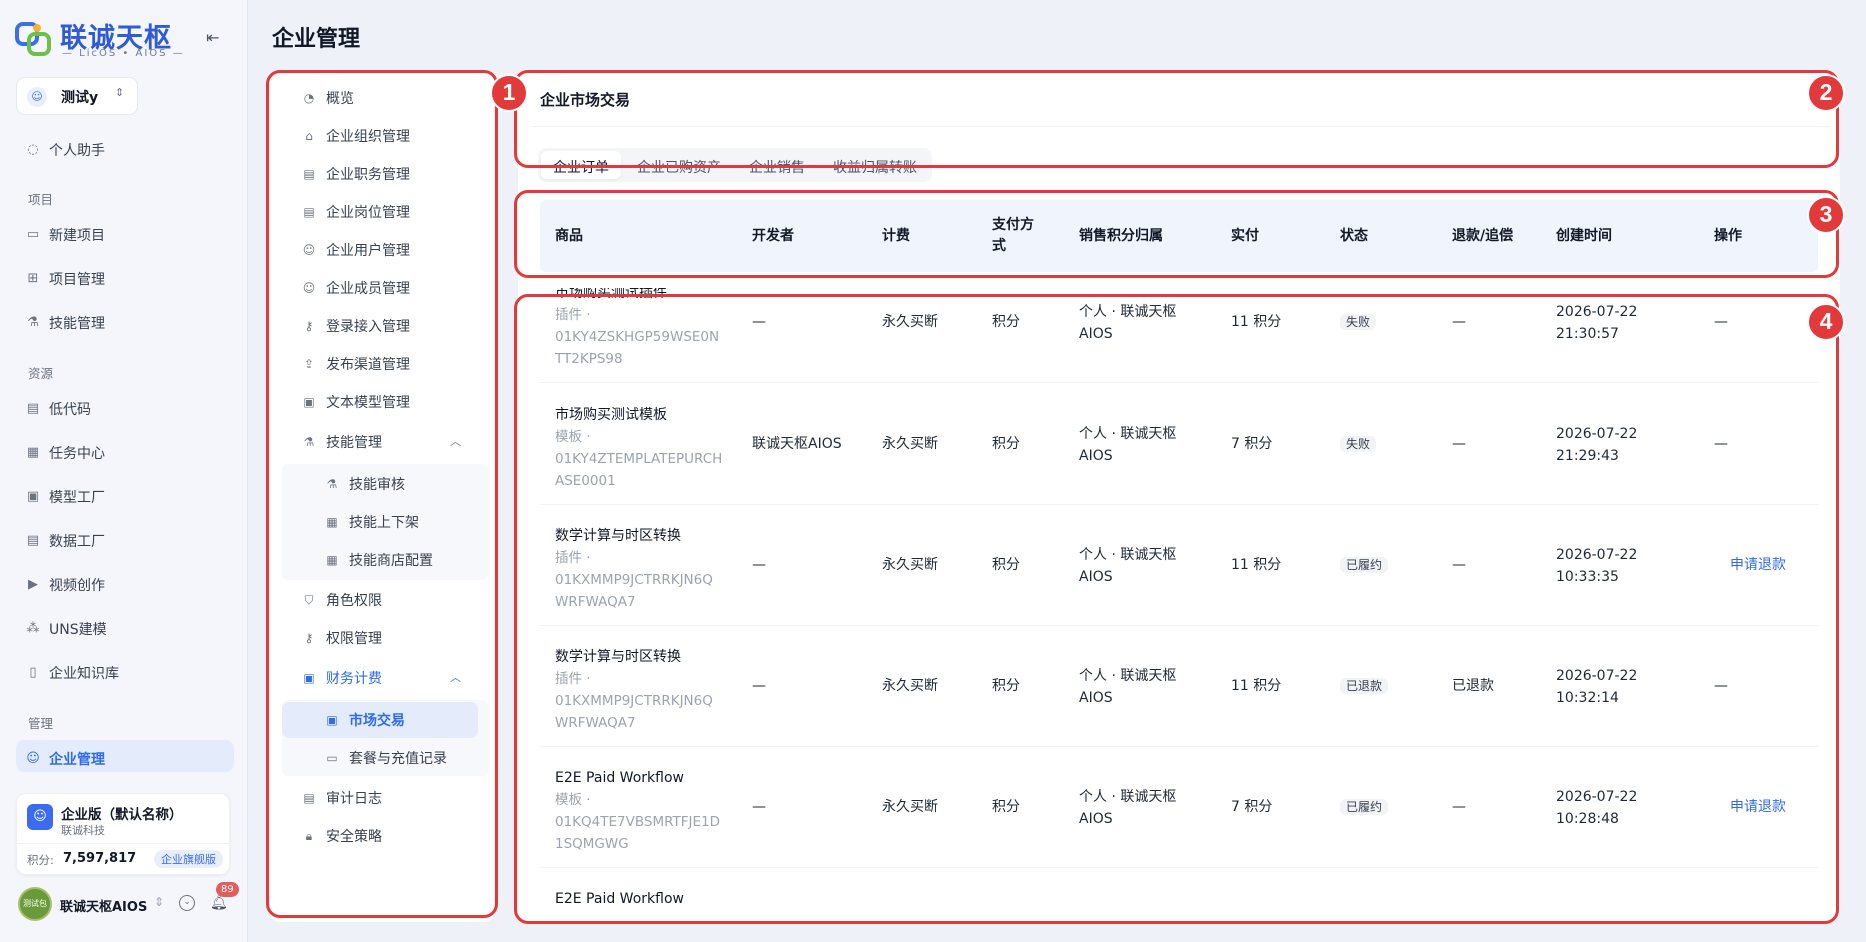 The width and height of the screenshot is (1866, 942). I want to click on workspace-label: 测试y, so click(80, 98).